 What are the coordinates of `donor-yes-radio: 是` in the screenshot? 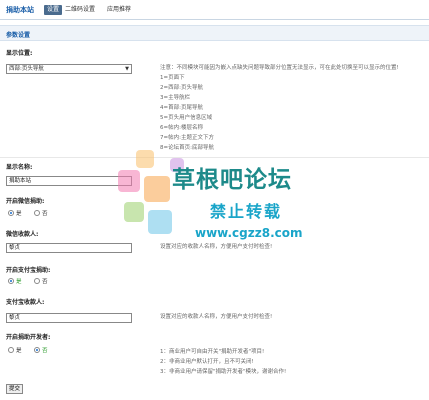 It's located at (15, 350).